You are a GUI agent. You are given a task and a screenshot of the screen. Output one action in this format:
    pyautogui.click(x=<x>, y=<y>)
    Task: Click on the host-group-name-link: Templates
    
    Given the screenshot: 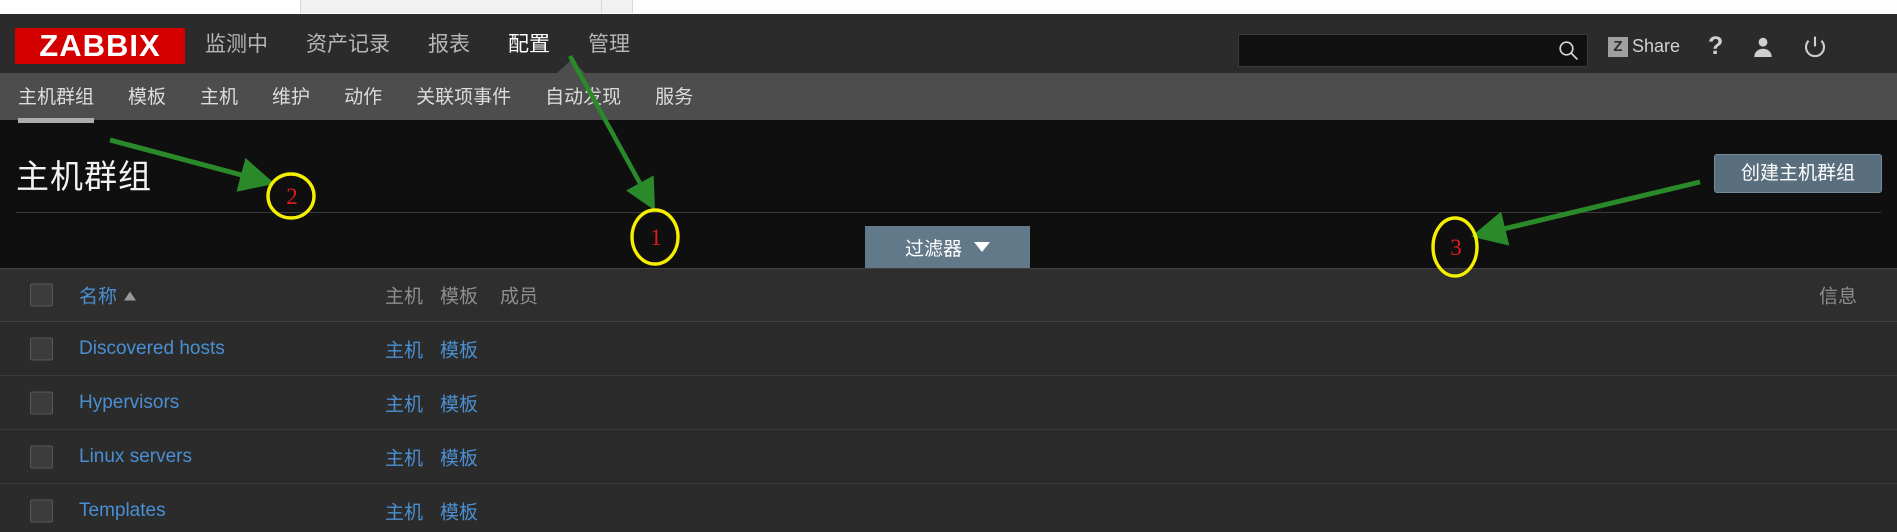 What is the action you would take?
    pyautogui.click(x=122, y=511)
    